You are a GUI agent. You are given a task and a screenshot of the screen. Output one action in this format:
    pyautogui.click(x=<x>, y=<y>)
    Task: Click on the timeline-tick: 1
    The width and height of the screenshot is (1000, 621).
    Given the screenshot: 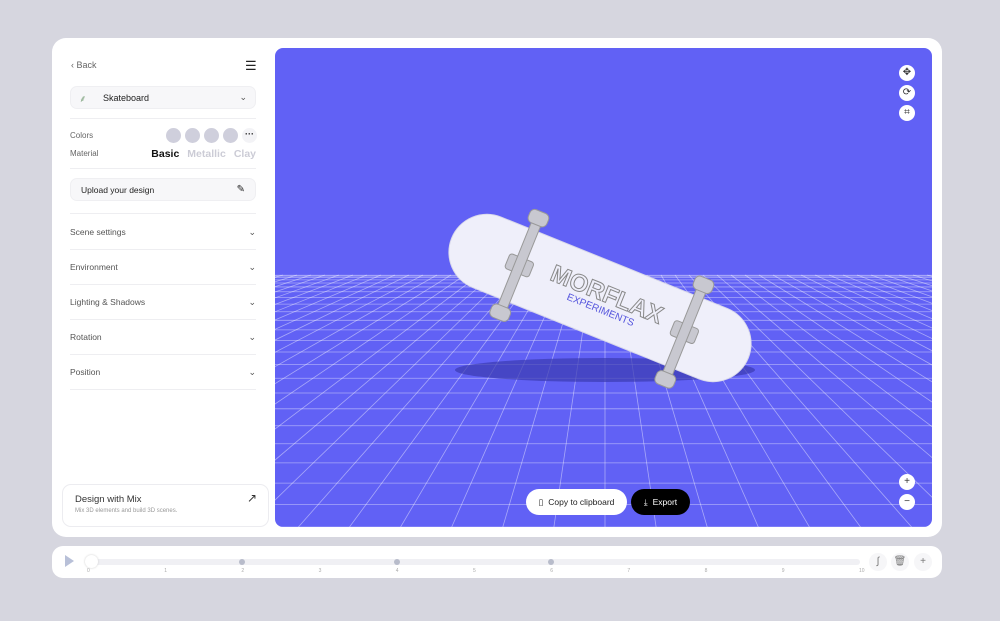 What is the action you would take?
    pyautogui.click(x=165, y=571)
    